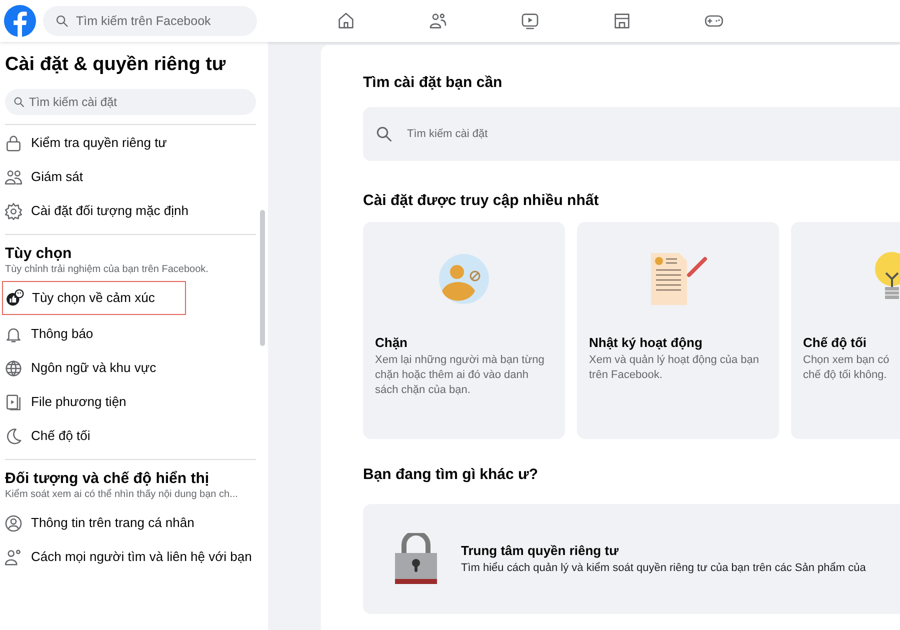 This screenshot has height=630, width=900. What do you see at coordinates (622, 21) in the screenshot?
I see `storefront-icon` at bounding box center [622, 21].